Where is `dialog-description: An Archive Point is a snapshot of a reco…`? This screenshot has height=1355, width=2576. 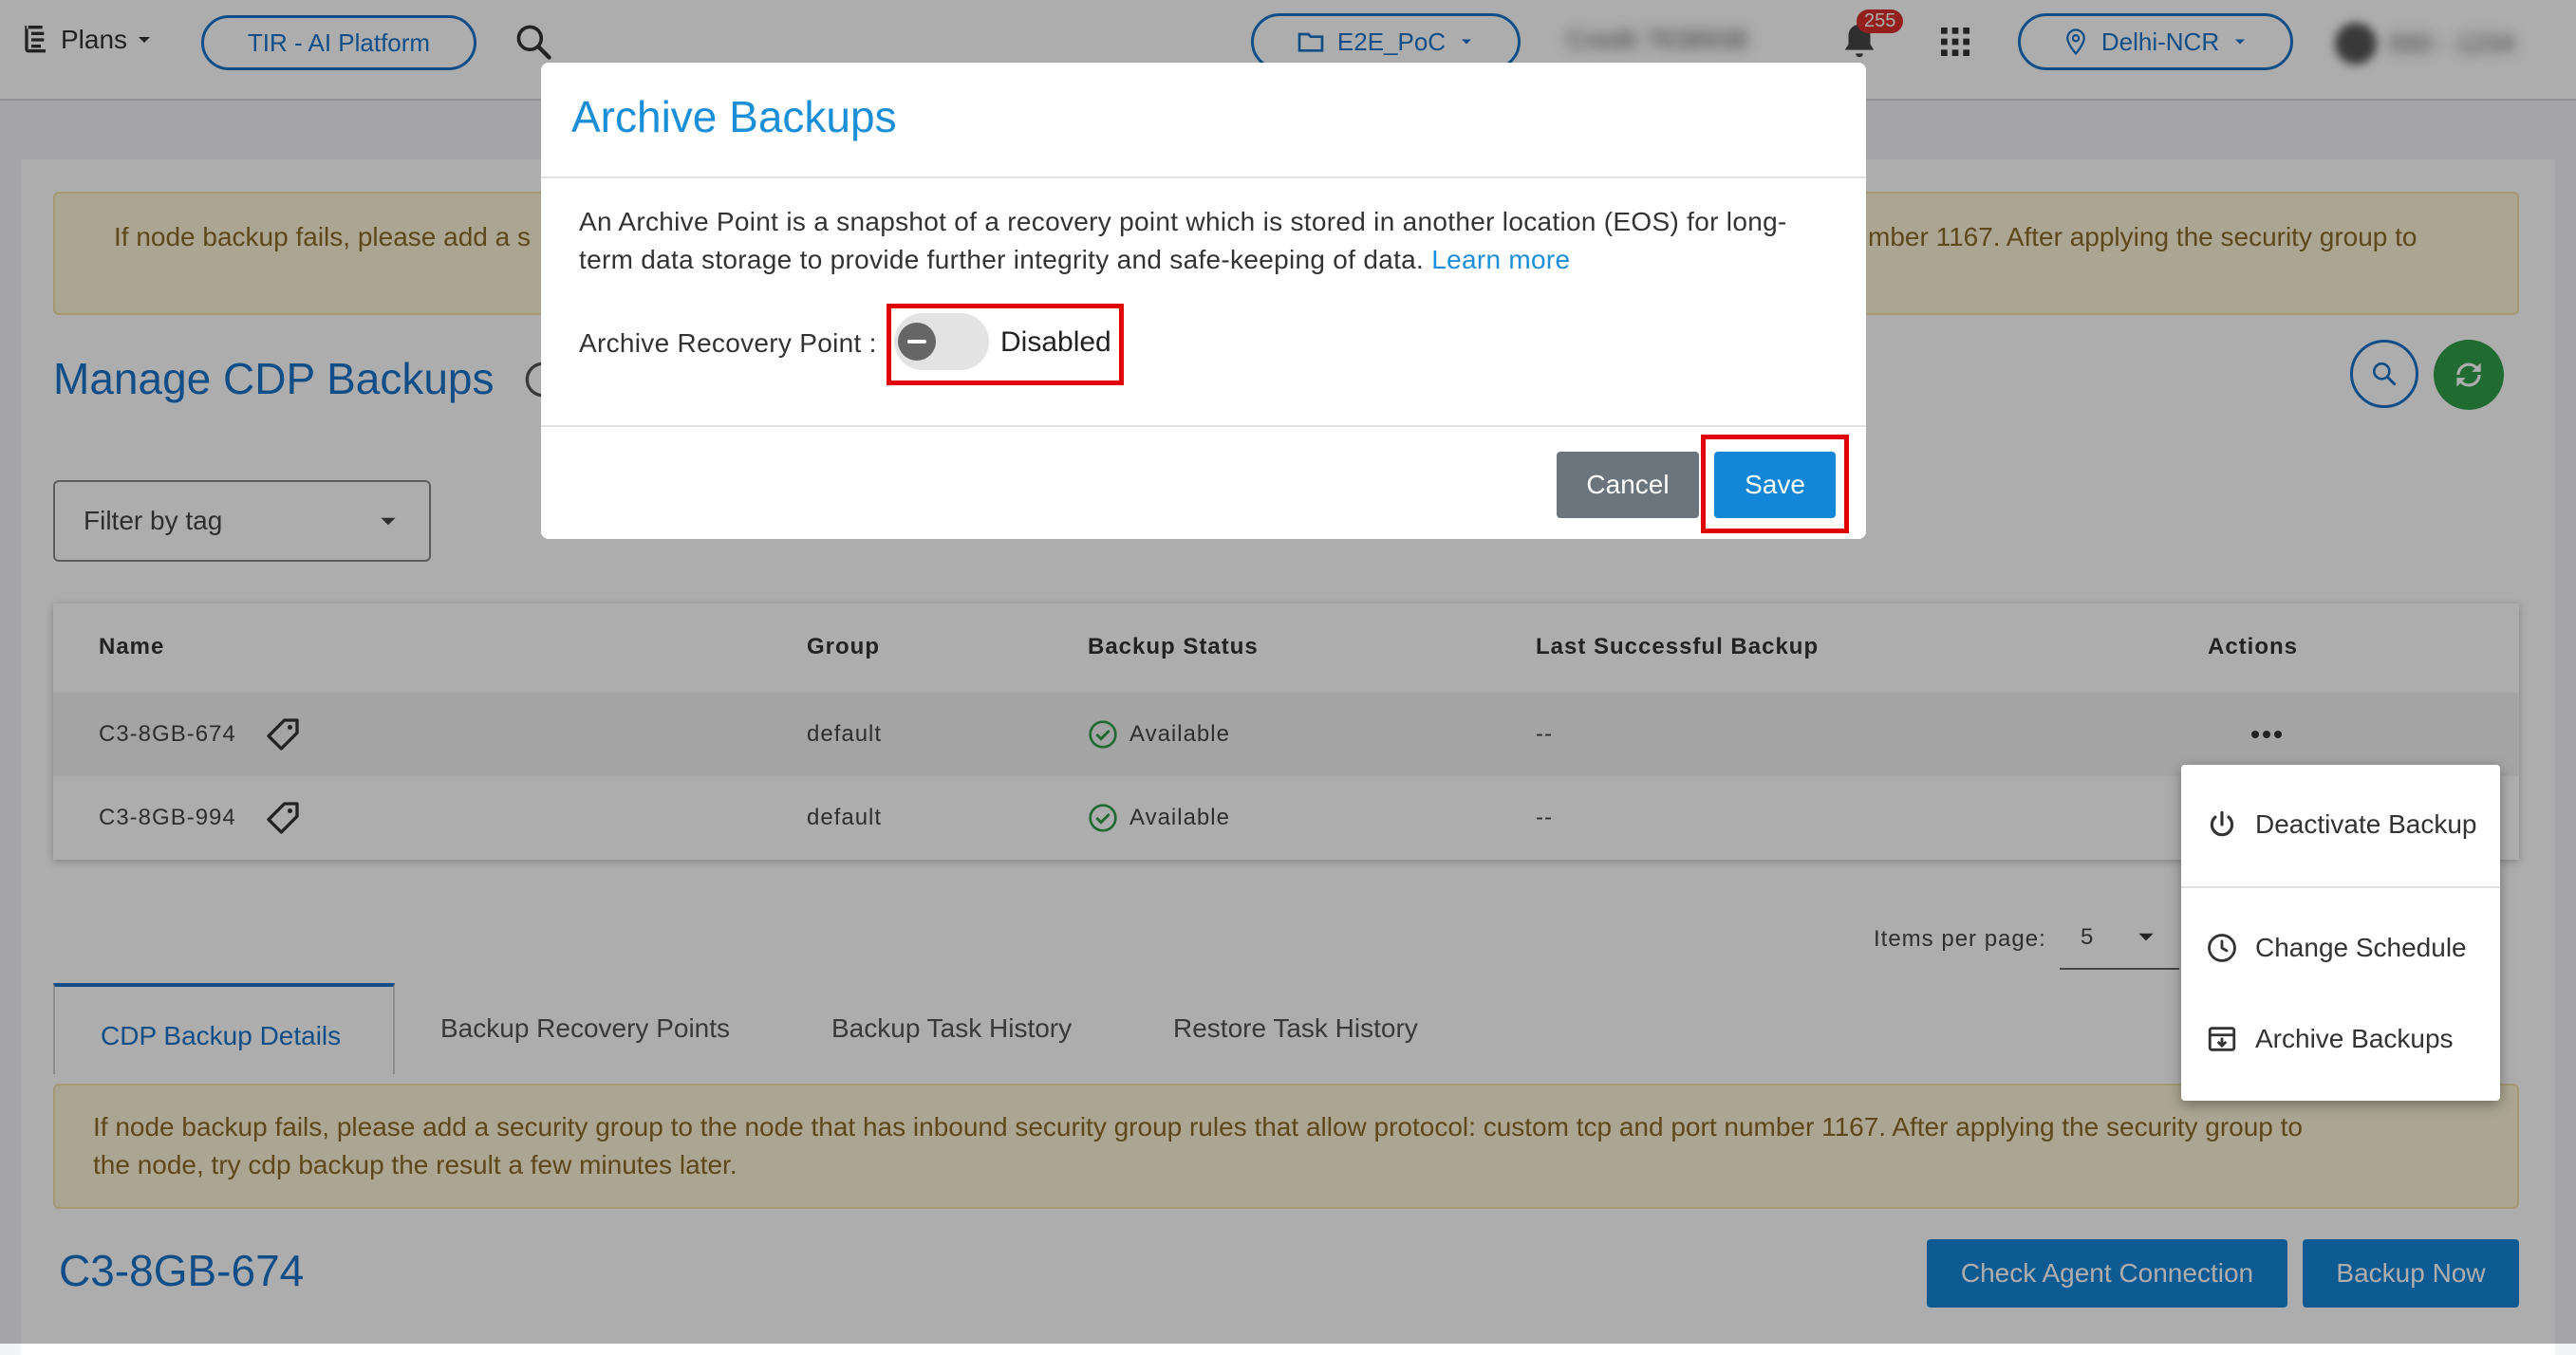 dialog-description: An Archive Point is a snapshot of a reco… is located at coordinates (1210, 241).